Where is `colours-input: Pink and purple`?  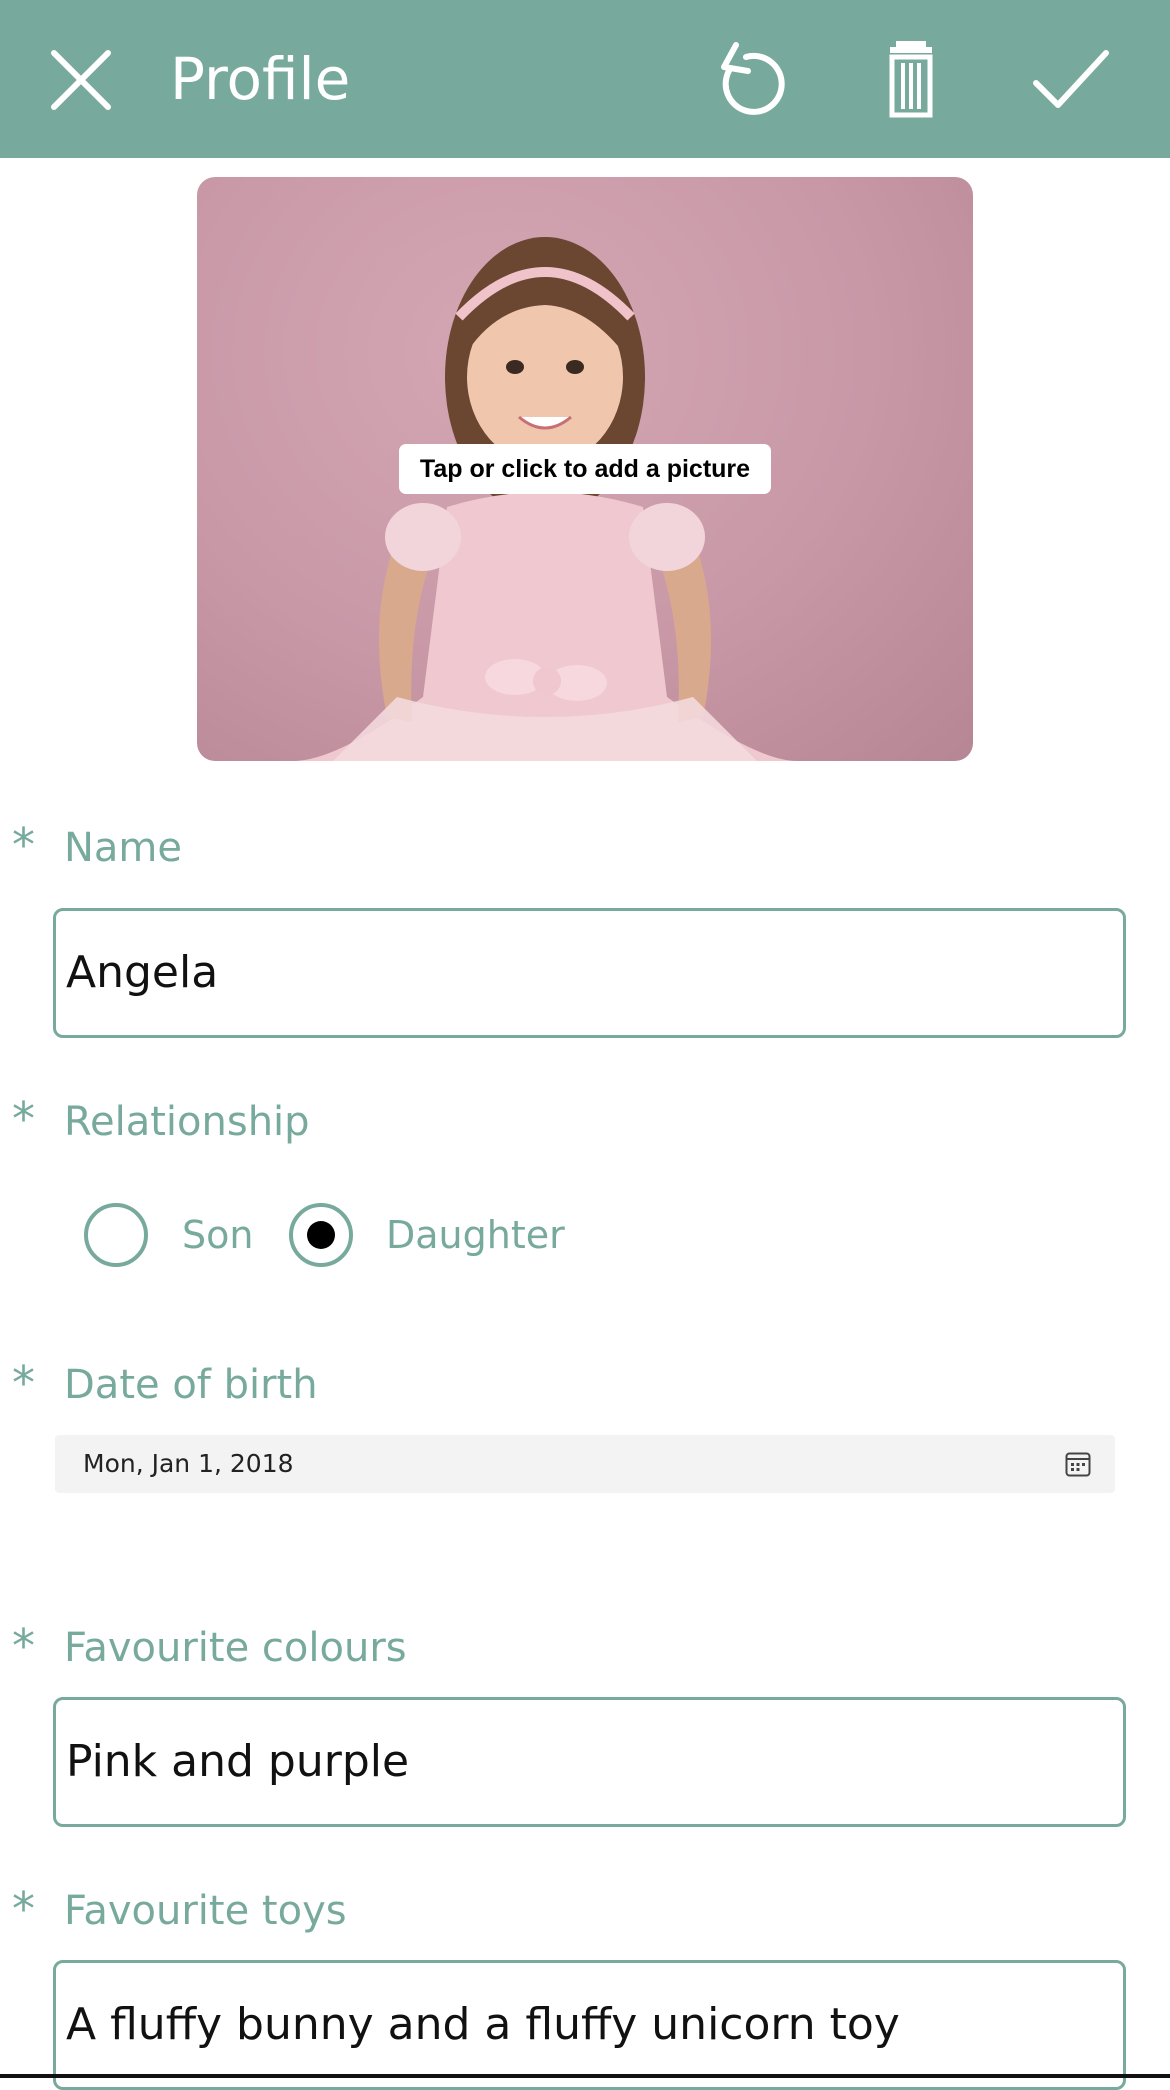 colours-input: Pink and purple is located at coordinates (589, 1762).